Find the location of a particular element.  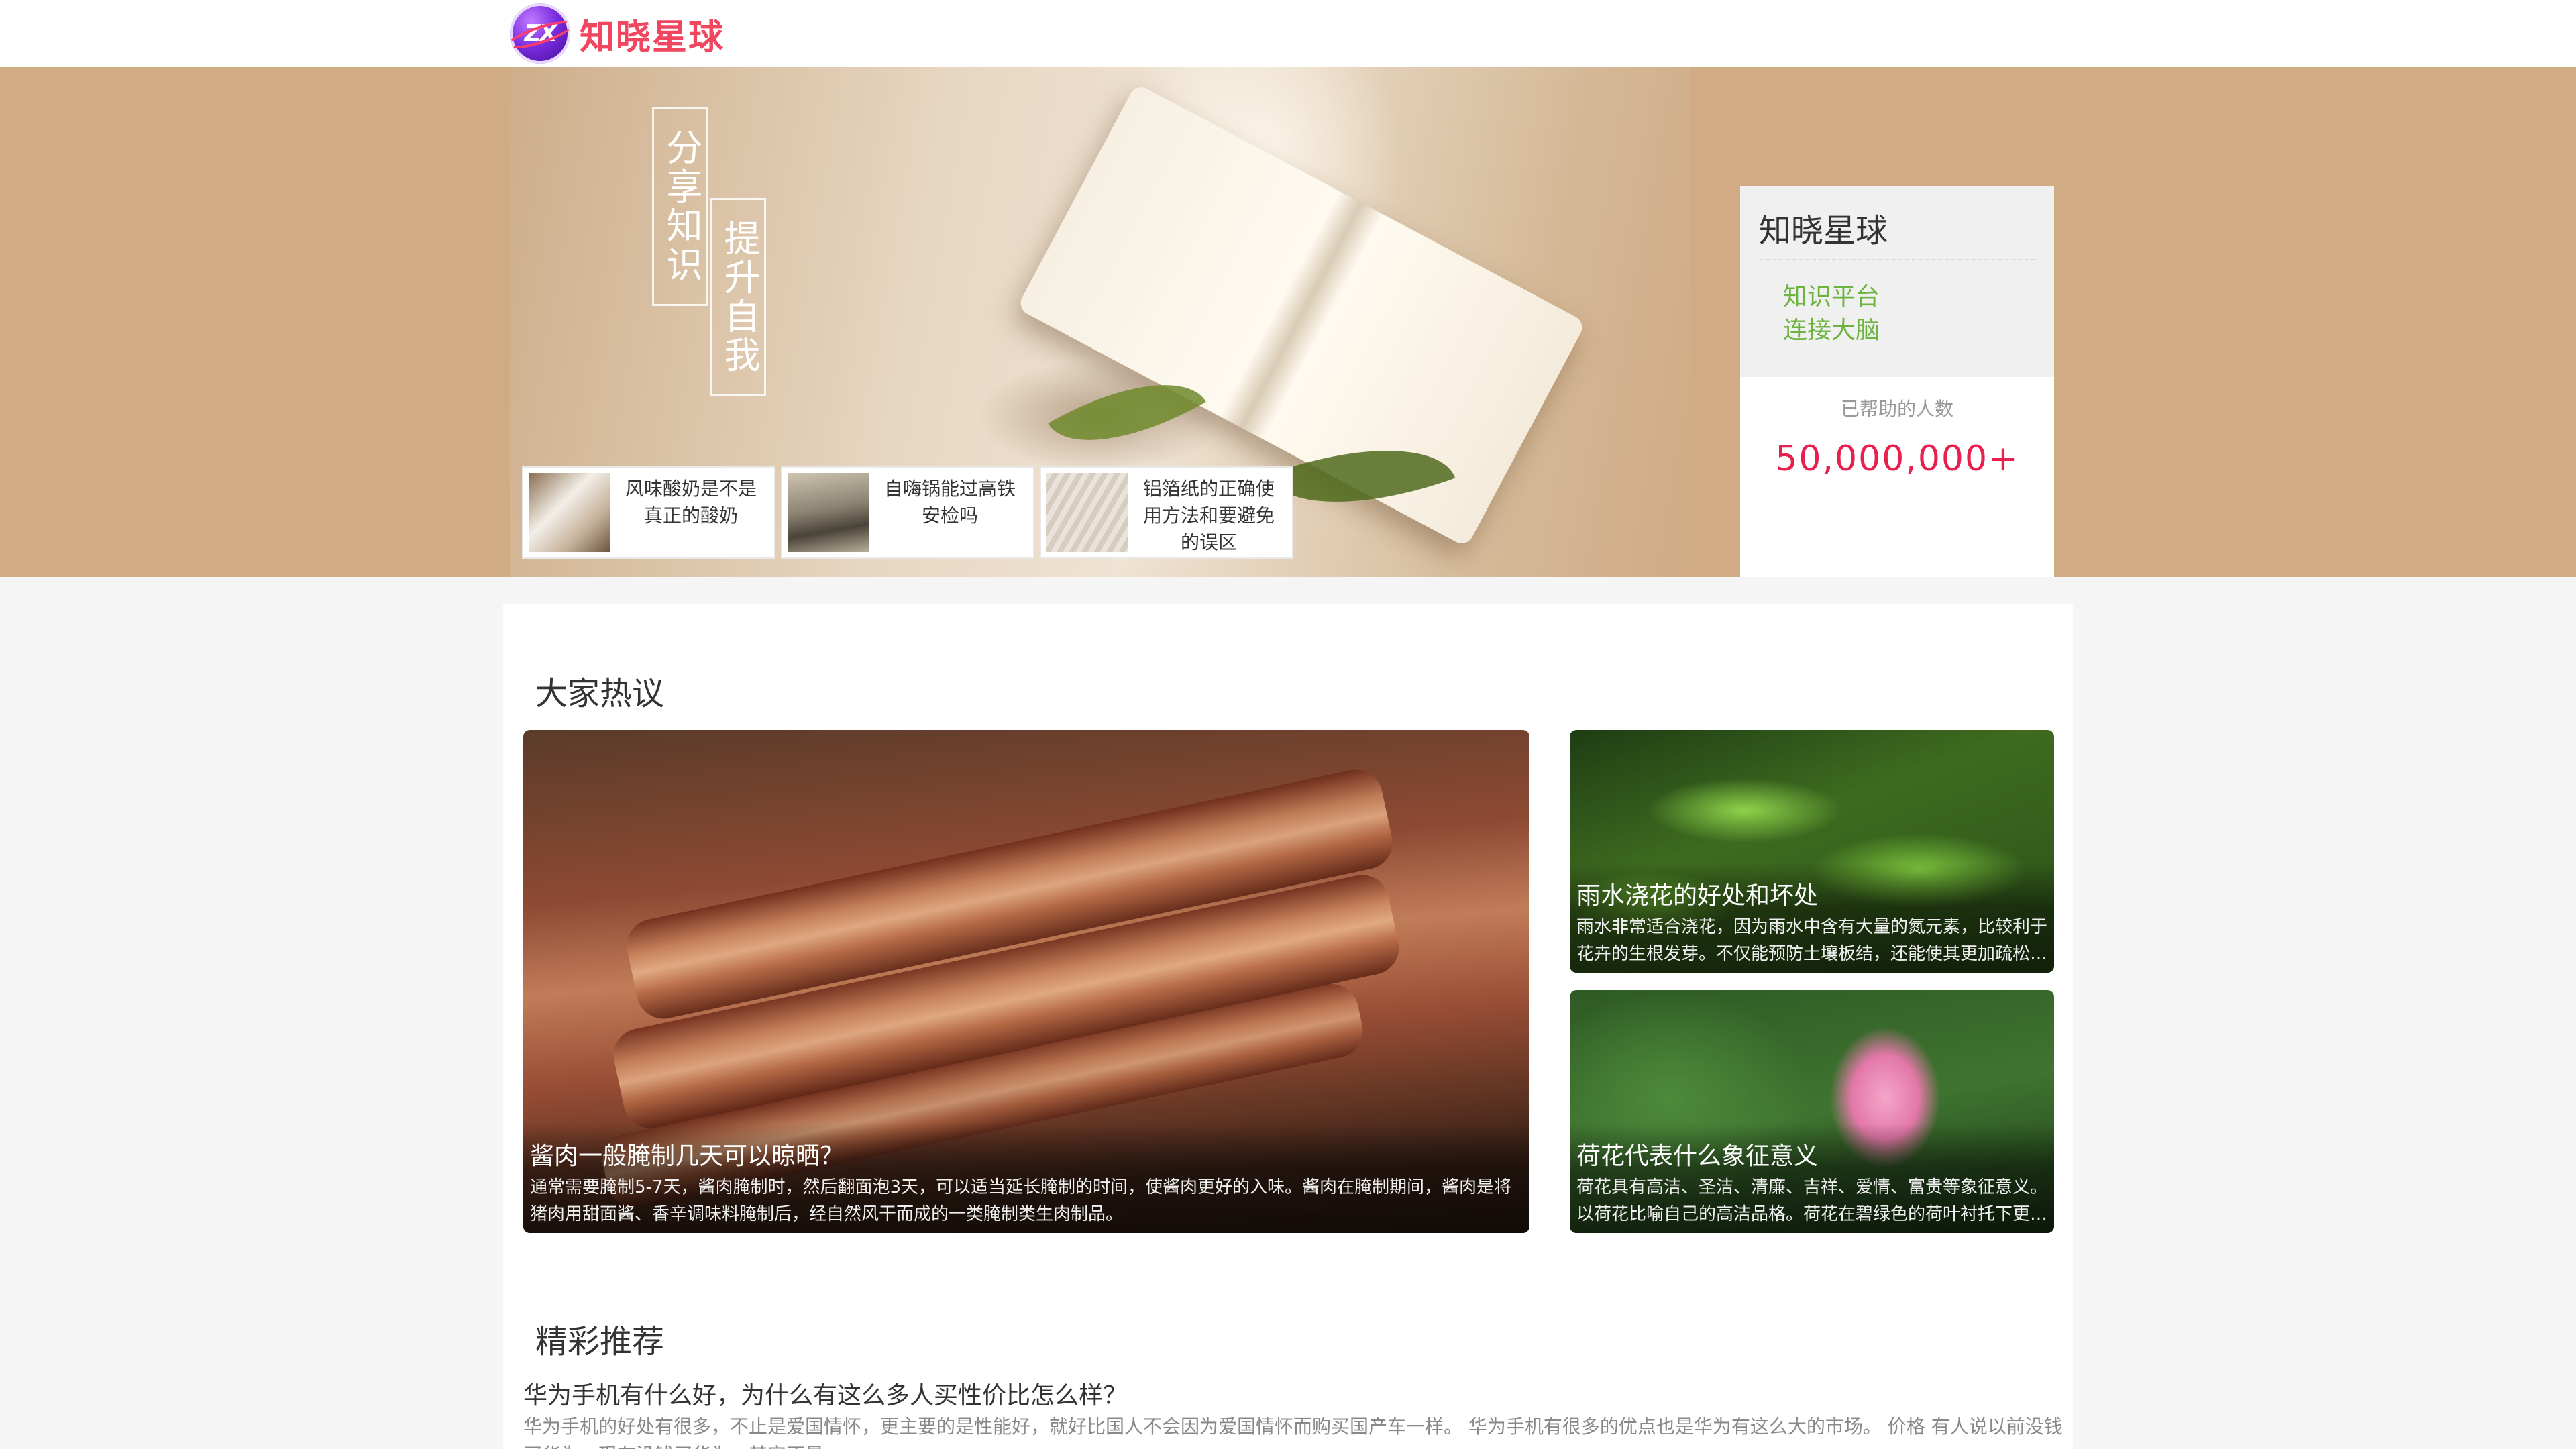

banner-slogan-improve: 提升自我 is located at coordinates (738, 297).